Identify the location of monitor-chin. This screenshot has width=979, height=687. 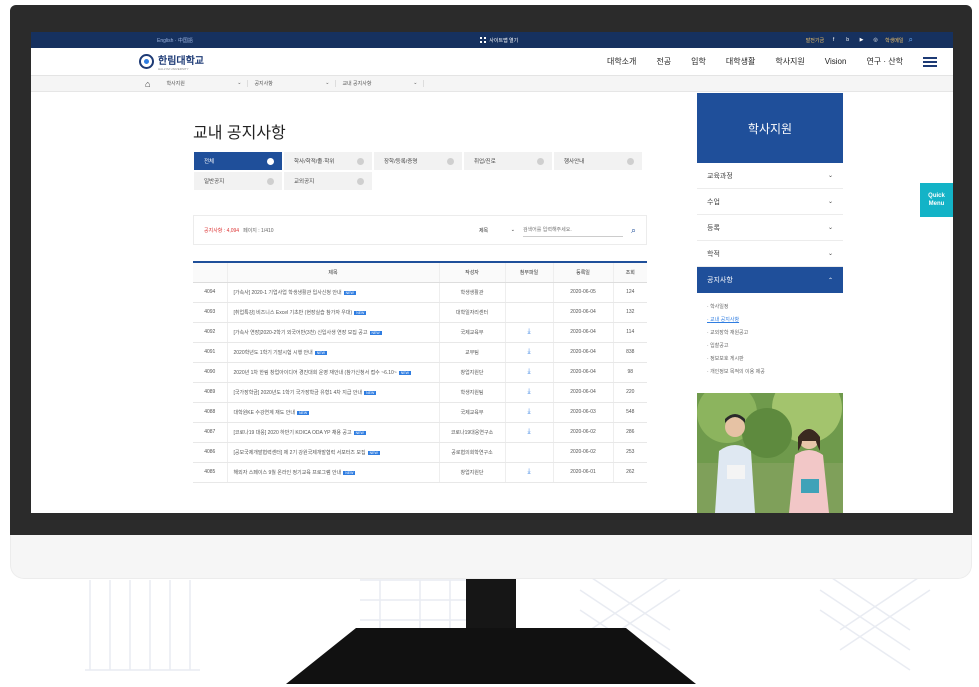
(491, 557).